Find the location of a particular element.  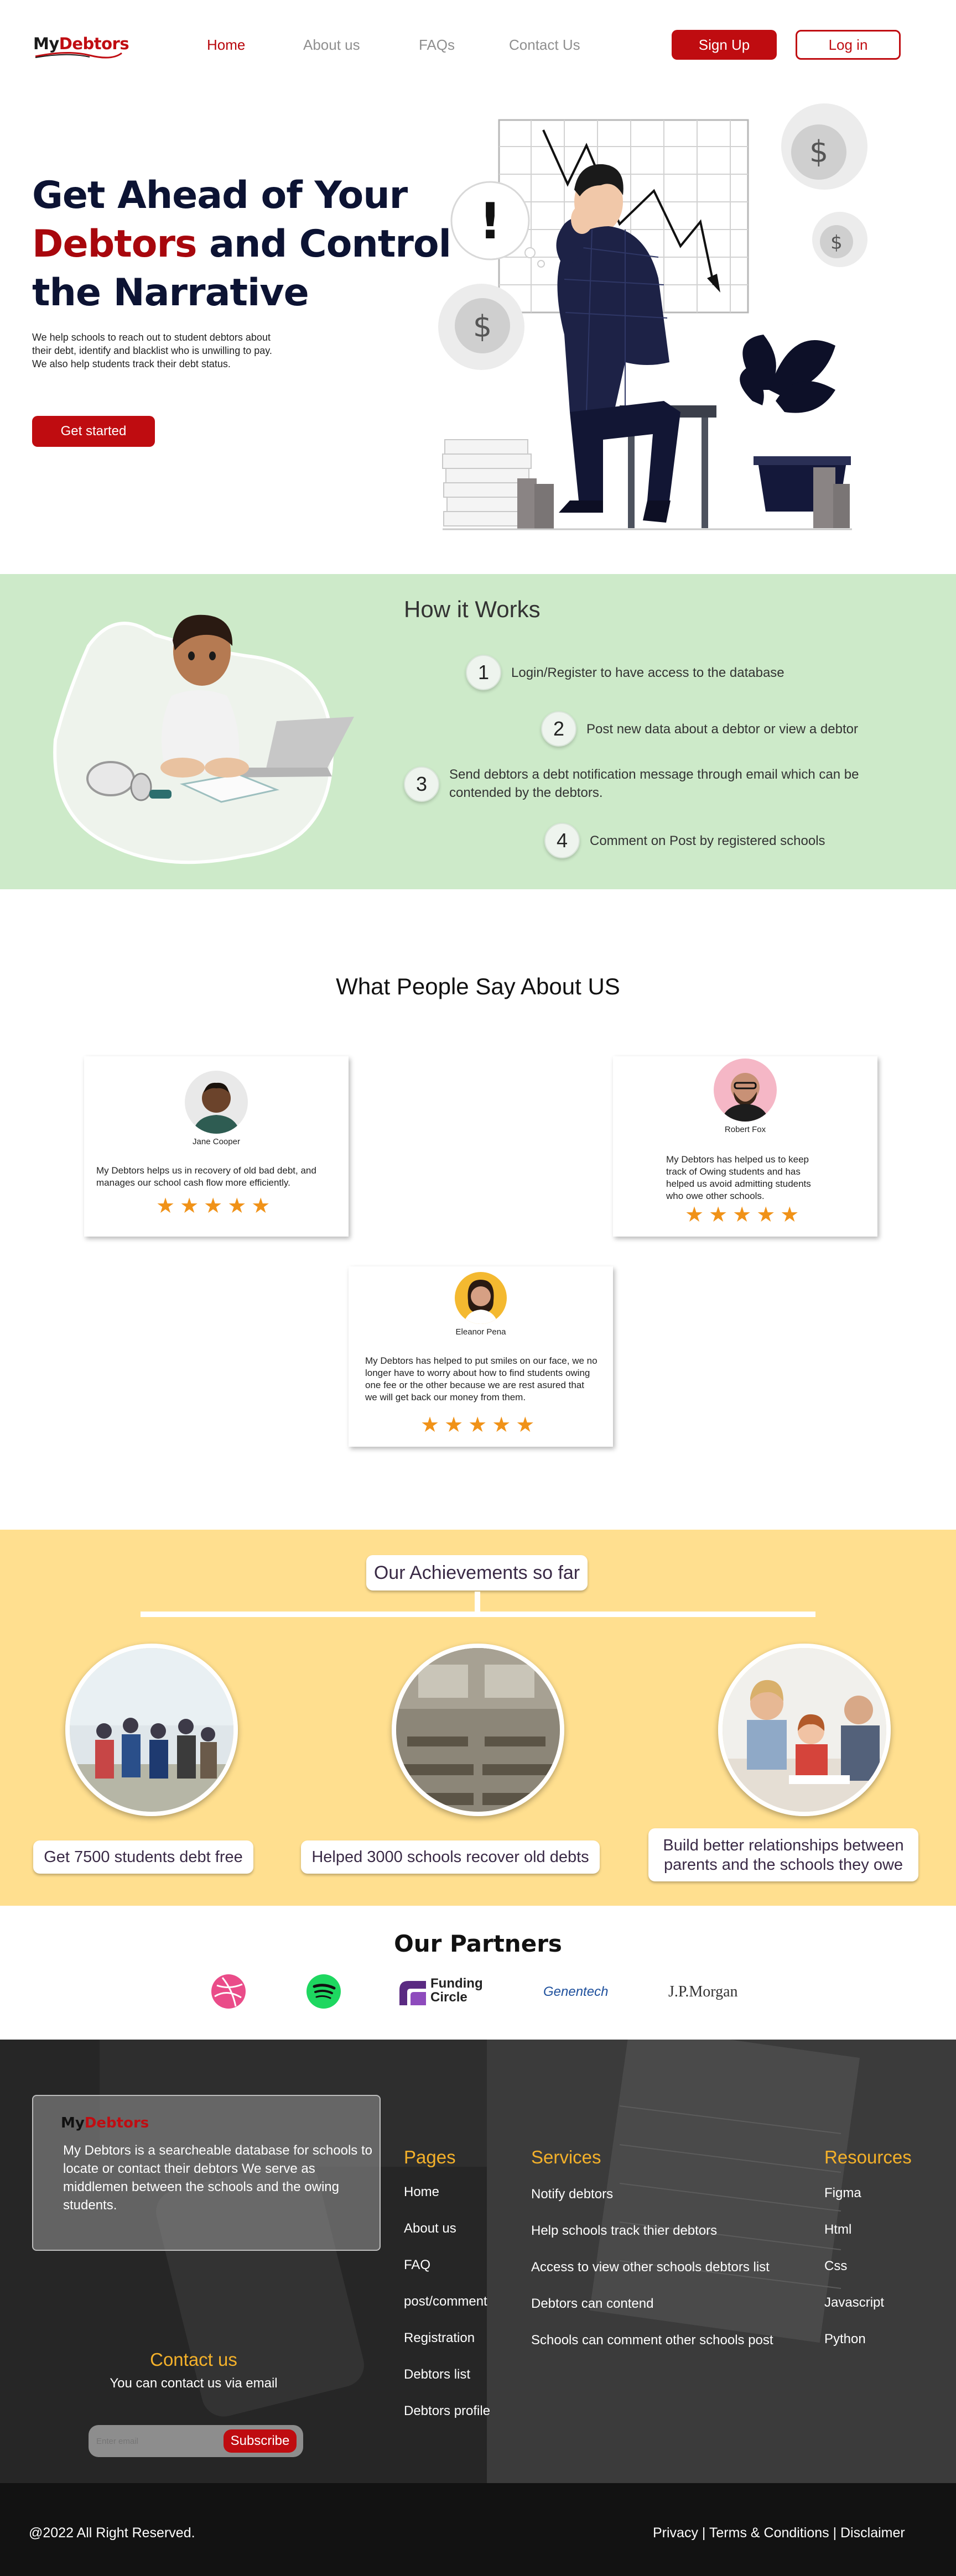

achievements-title: Our Achievements so far is located at coordinates (477, 1573).